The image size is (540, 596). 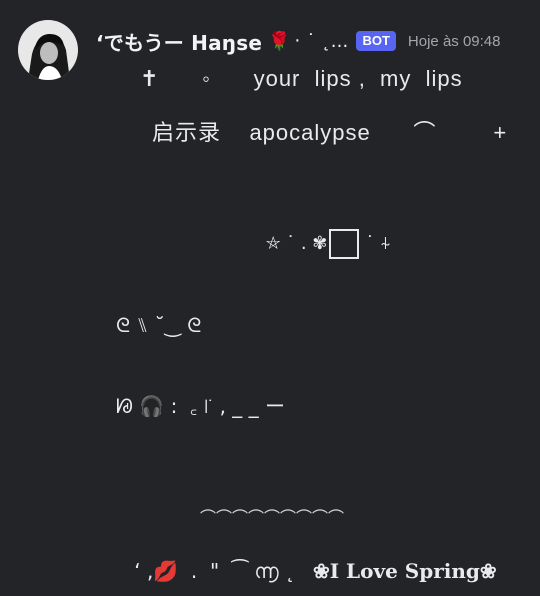 I want to click on message-line-3: ⛤ ˙ . ✾ ˙ ⍭, so click(x=318, y=244).